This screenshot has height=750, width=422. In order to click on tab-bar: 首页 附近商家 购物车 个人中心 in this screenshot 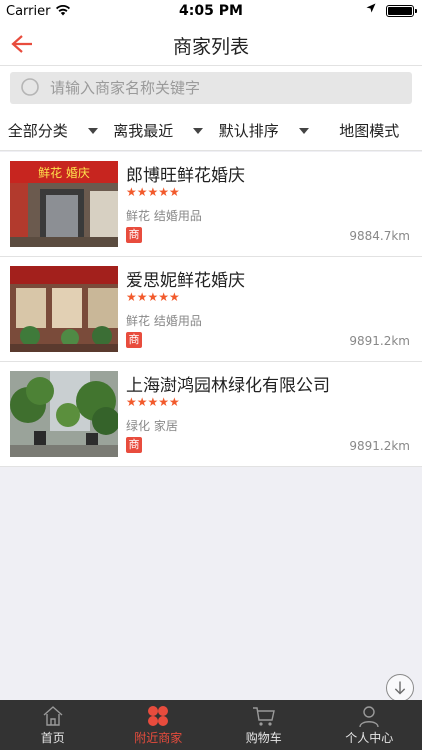, I will do `click(211, 725)`.